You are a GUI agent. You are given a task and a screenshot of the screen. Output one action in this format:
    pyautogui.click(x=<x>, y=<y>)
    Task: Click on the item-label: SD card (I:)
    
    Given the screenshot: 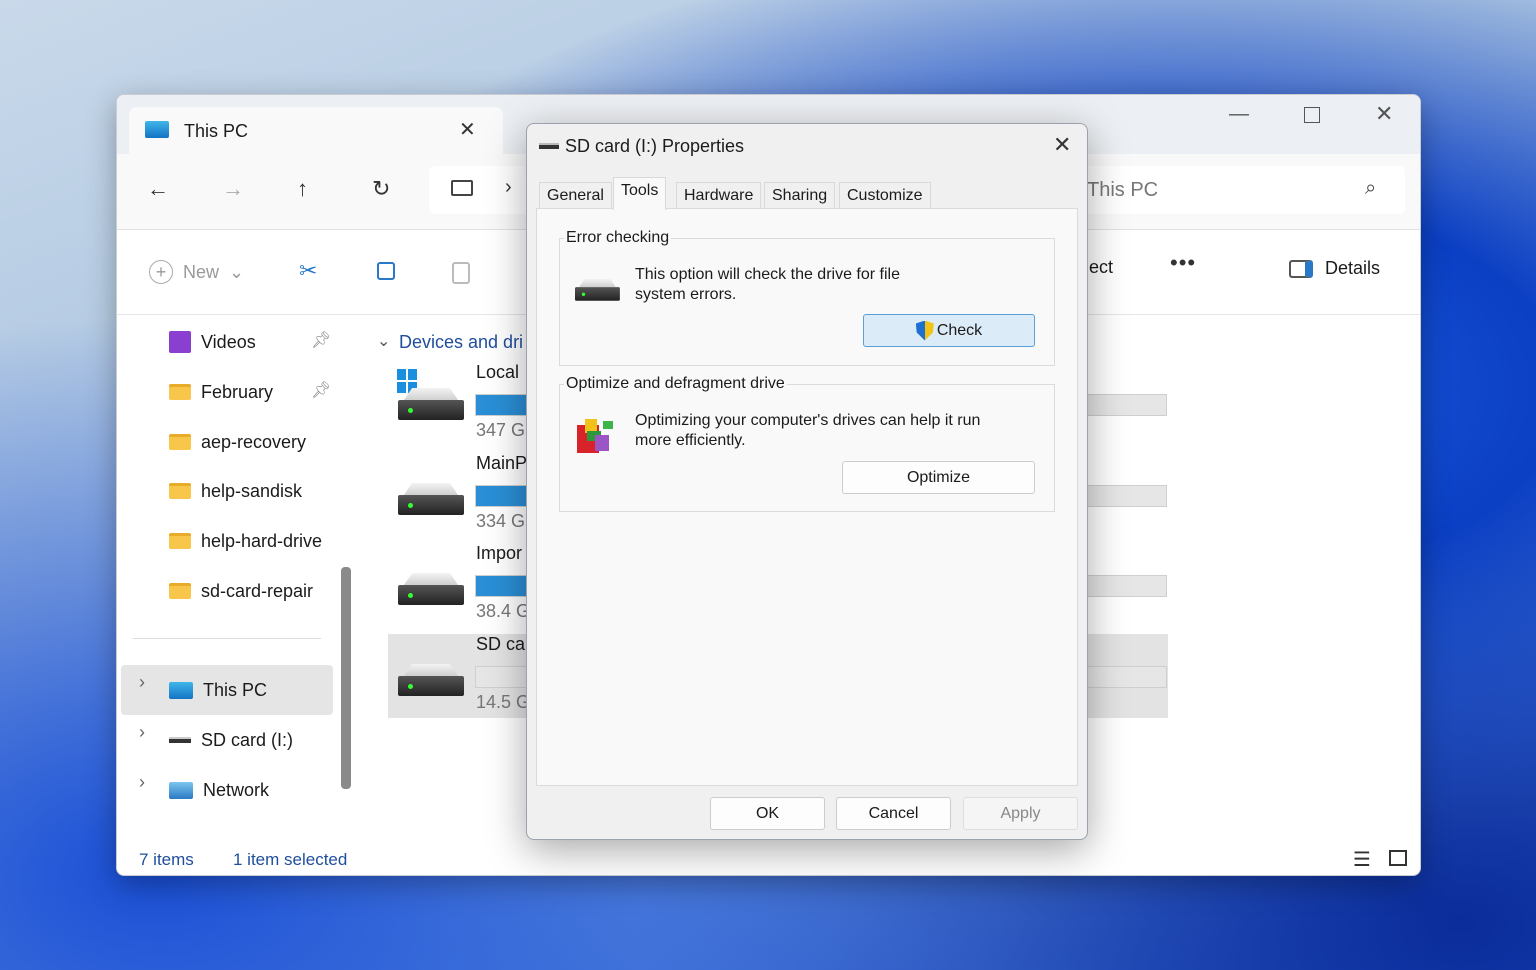 What is the action you would take?
    pyautogui.click(x=247, y=739)
    